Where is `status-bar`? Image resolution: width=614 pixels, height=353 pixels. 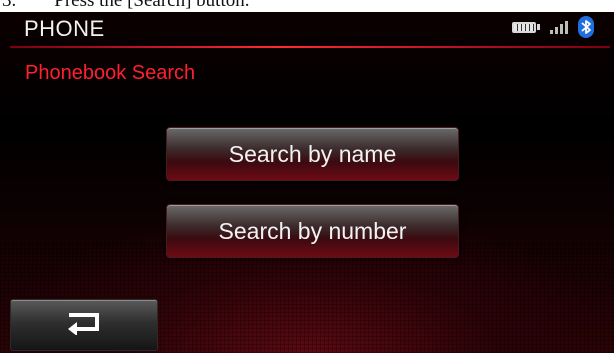
status-bar is located at coordinates (553, 27).